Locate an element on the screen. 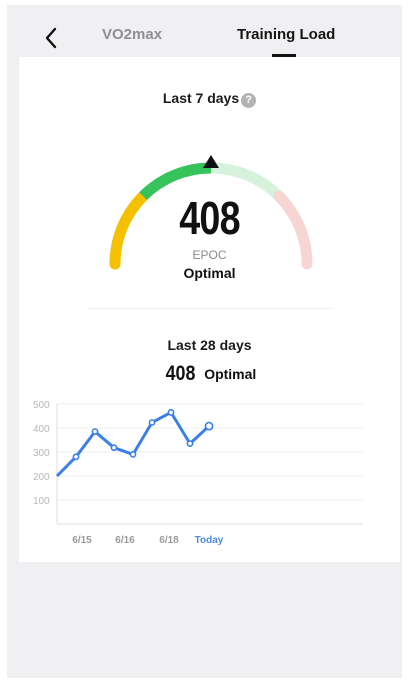  last-28-days-summary: 408 Optimal is located at coordinates (209, 374).